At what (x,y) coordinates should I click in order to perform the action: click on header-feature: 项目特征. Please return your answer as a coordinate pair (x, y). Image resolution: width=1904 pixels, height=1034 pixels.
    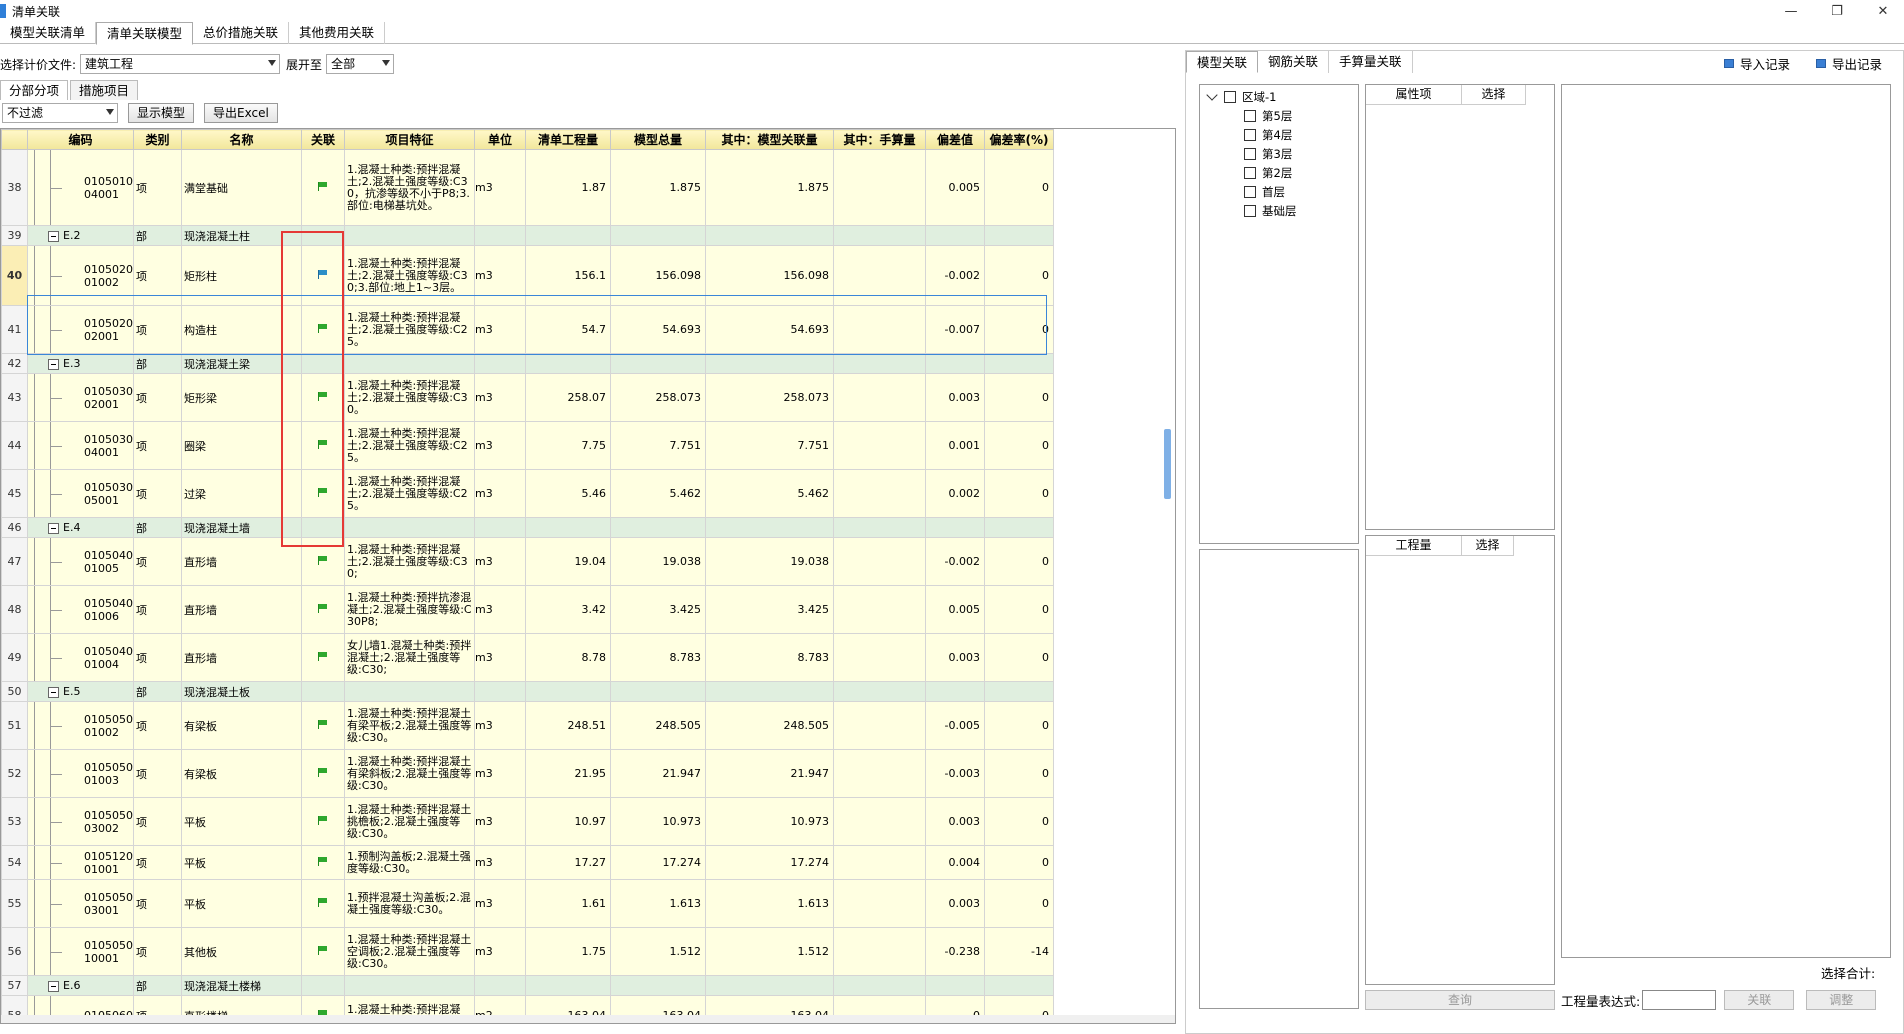
    Looking at the image, I should click on (409, 139).